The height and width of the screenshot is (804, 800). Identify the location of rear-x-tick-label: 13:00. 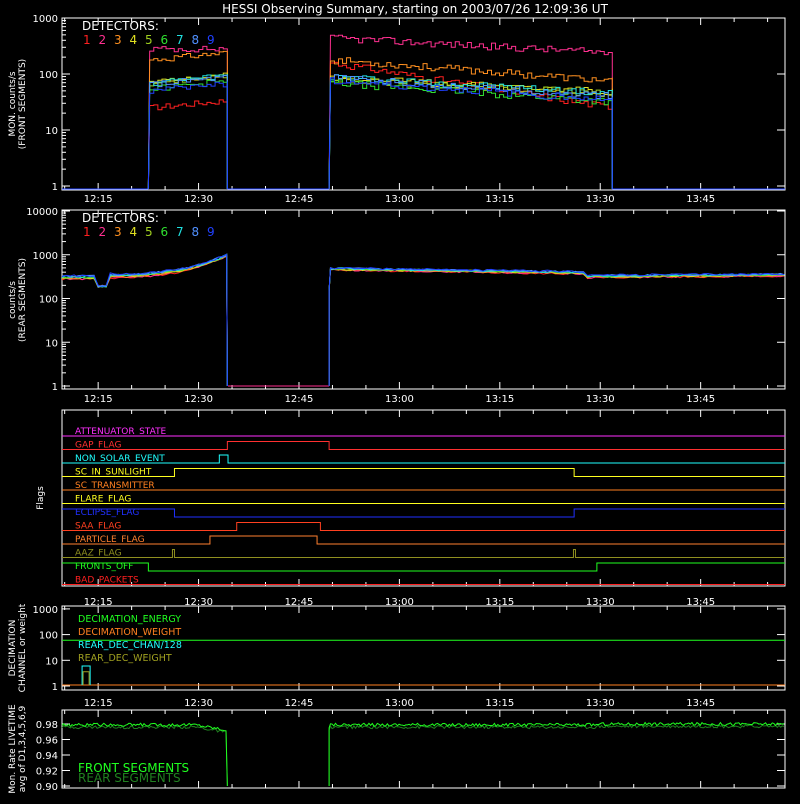
(399, 399).